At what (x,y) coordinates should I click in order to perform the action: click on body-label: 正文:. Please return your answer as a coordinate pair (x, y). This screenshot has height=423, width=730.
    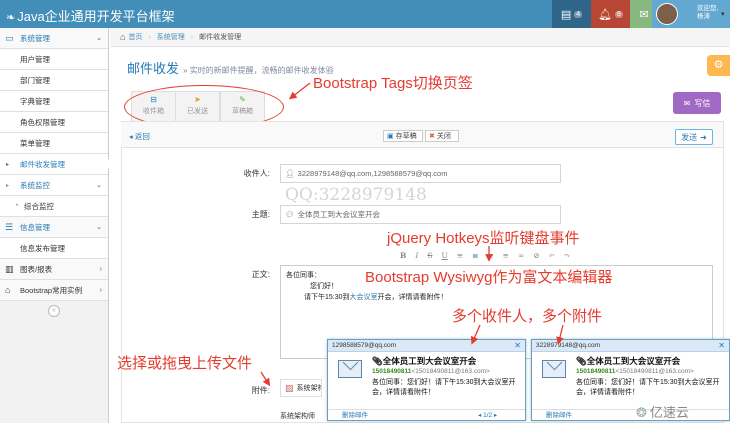
    Looking at the image, I should click on (260, 274).